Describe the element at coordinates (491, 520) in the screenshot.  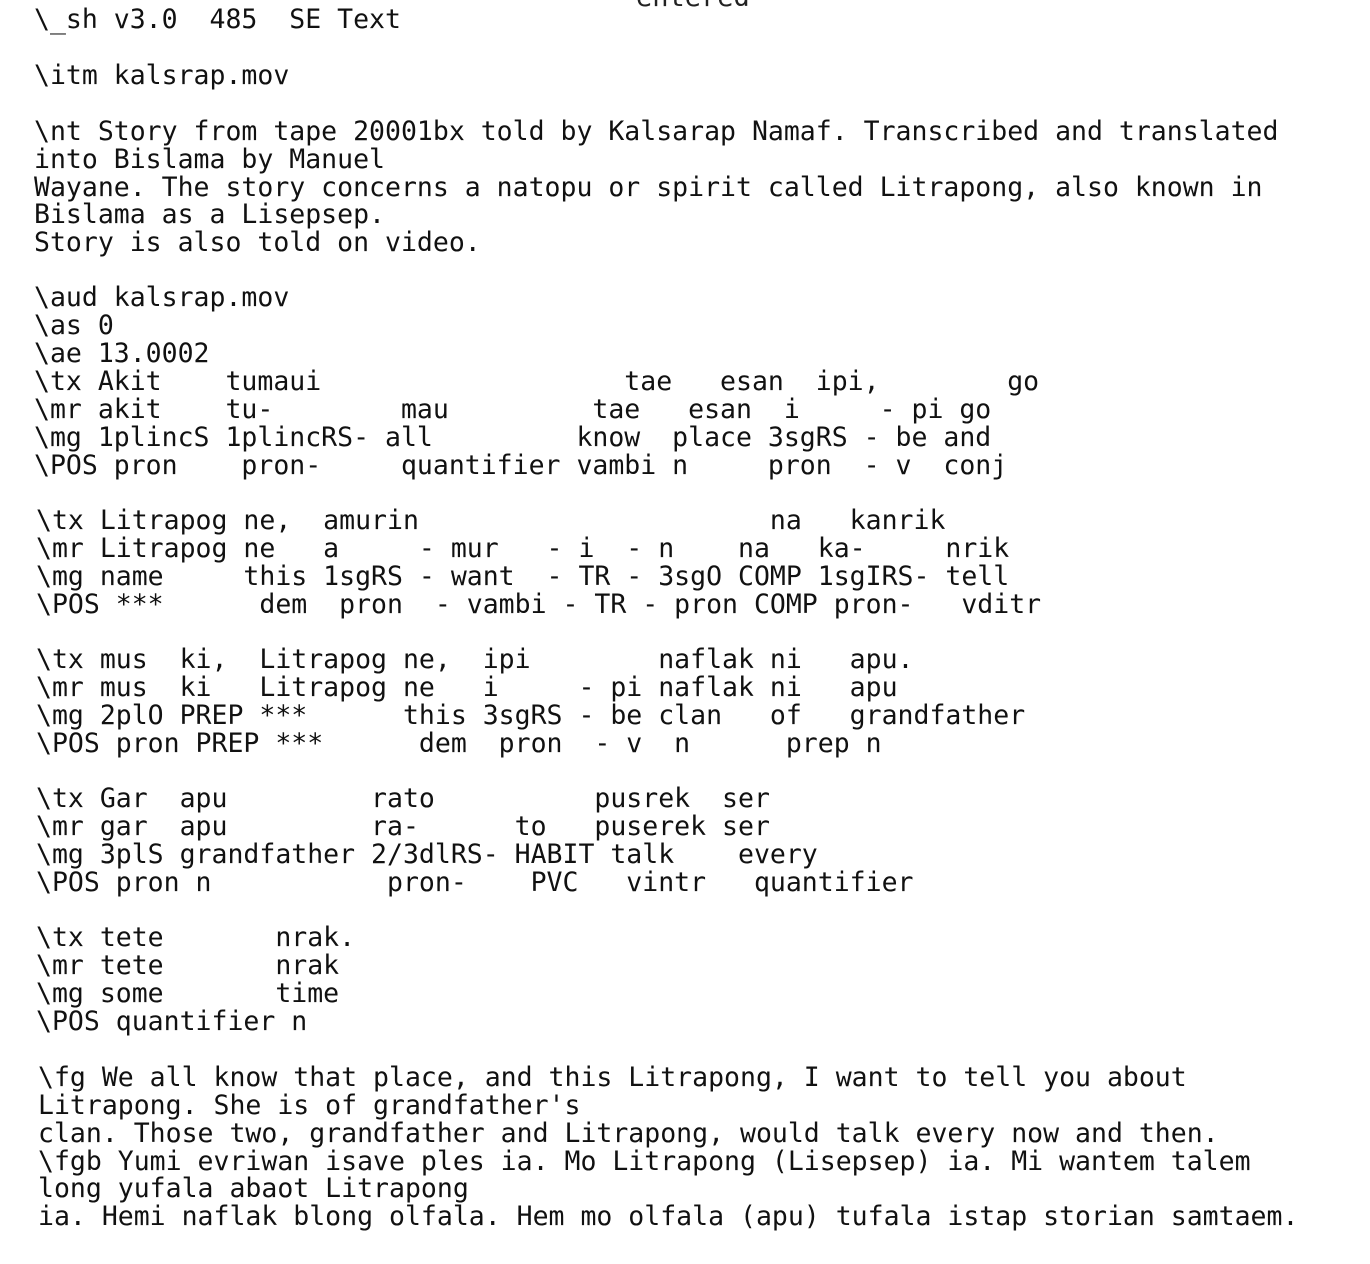
I see `block-2-tx-line: \tx Litrapog ne, amurin na kanrik` at that location.